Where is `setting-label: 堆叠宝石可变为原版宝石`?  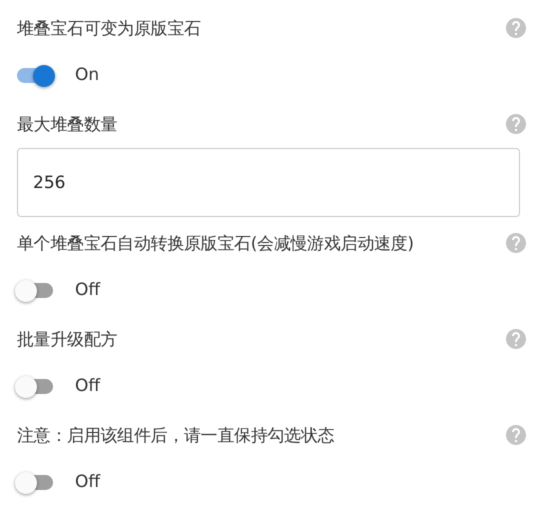 setting-label: 堆叠宝石可变为原版宝石 is located at coordinates (109, 29).